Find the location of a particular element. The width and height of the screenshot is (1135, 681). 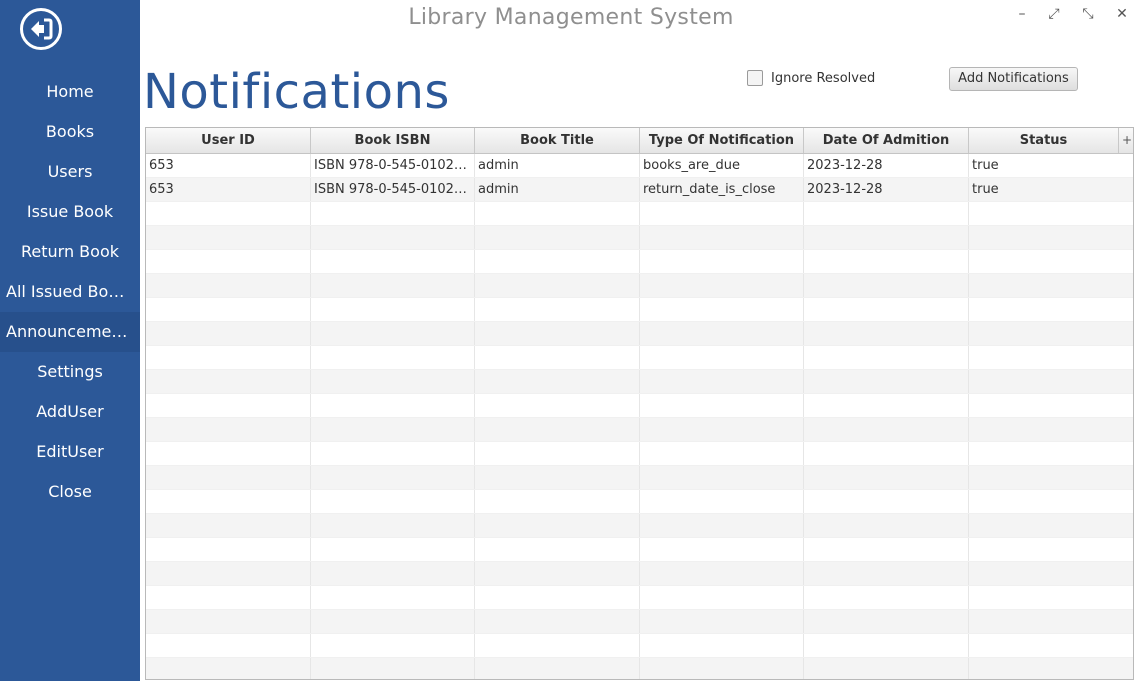

logout-icon is located at coordinates (41, 29).